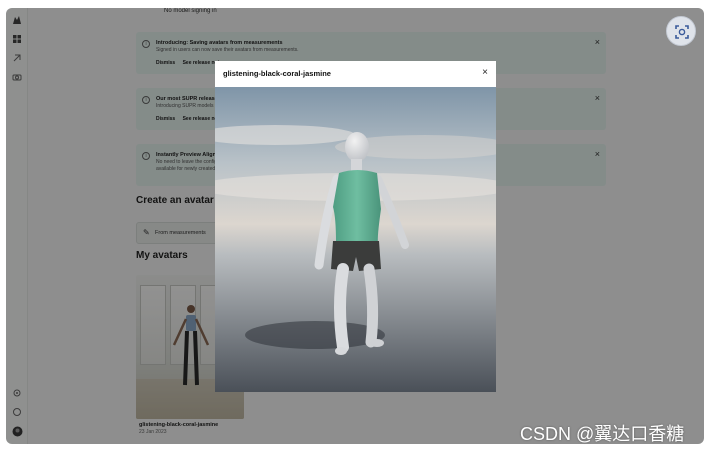  I want to click on screenshot-icon, so click(682, 32).